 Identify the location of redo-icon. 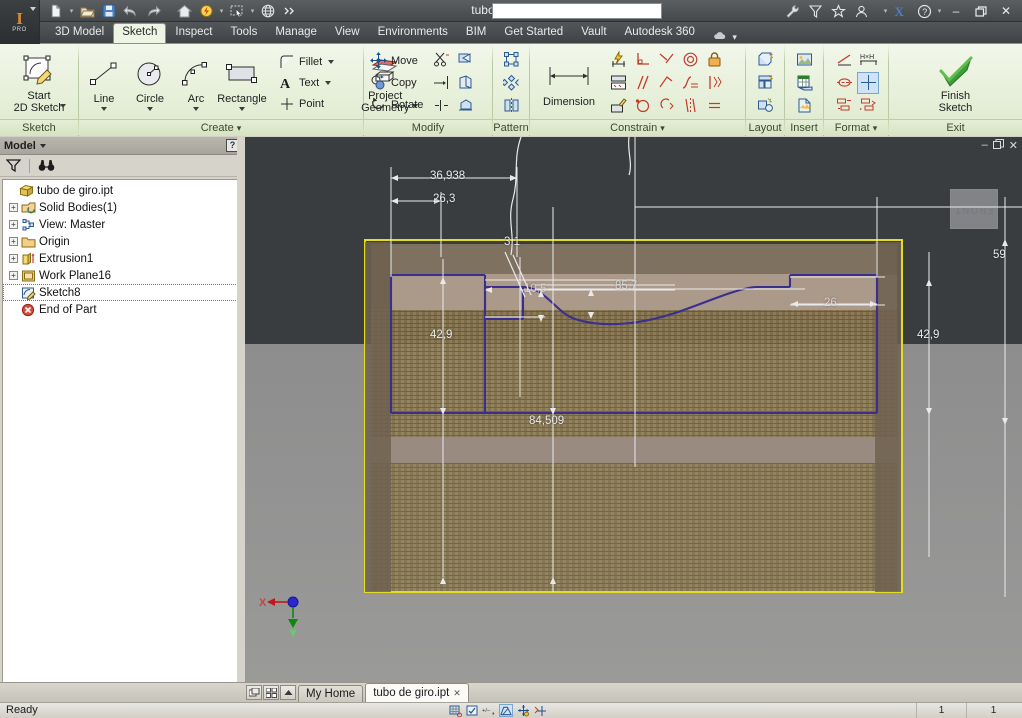
(153, 11).